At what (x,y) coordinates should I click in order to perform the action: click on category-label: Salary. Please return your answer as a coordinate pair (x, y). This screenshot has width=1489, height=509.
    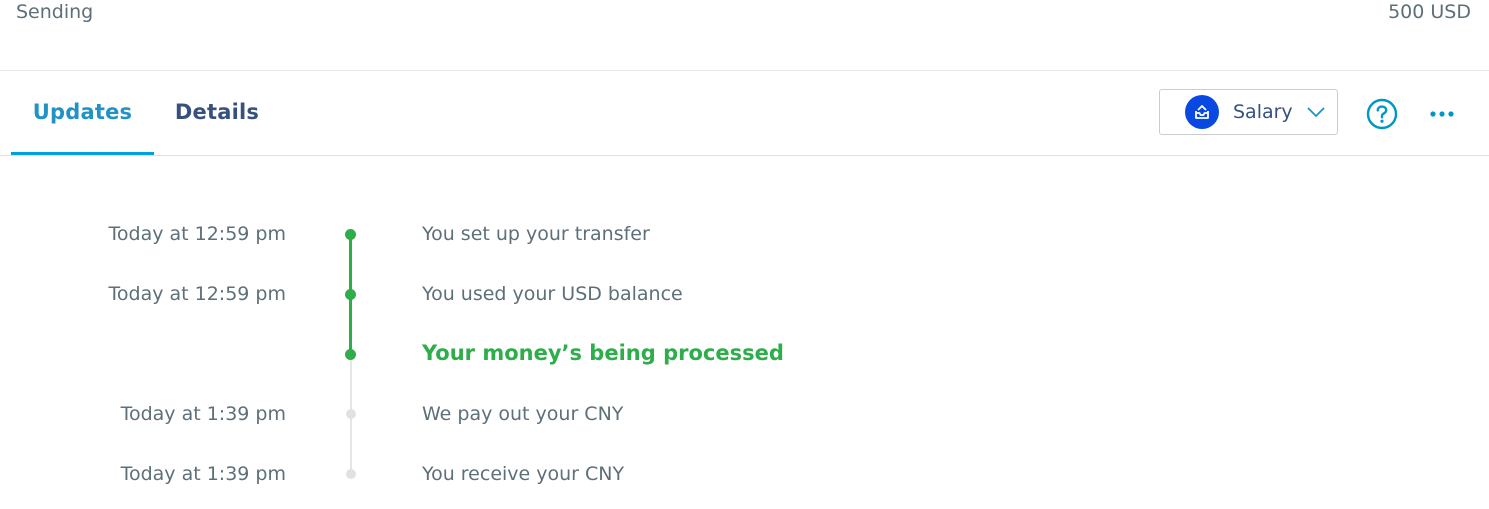
    Looking at the image, I should click on (1263, 112).